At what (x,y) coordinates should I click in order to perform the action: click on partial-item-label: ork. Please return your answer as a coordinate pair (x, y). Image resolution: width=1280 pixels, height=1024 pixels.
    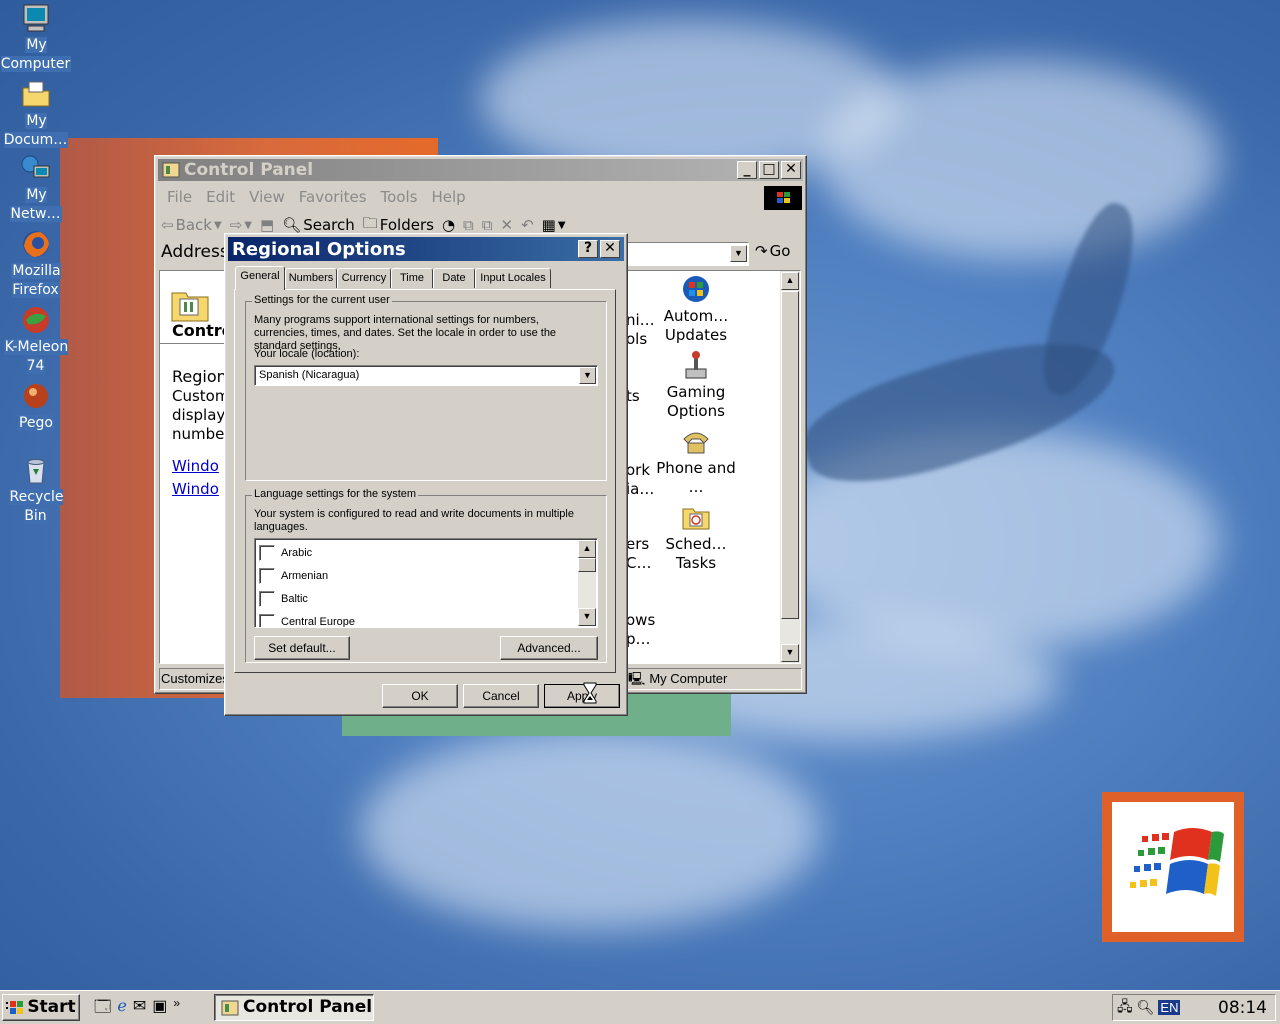
    Looking at the image, I should click on (640, 470).